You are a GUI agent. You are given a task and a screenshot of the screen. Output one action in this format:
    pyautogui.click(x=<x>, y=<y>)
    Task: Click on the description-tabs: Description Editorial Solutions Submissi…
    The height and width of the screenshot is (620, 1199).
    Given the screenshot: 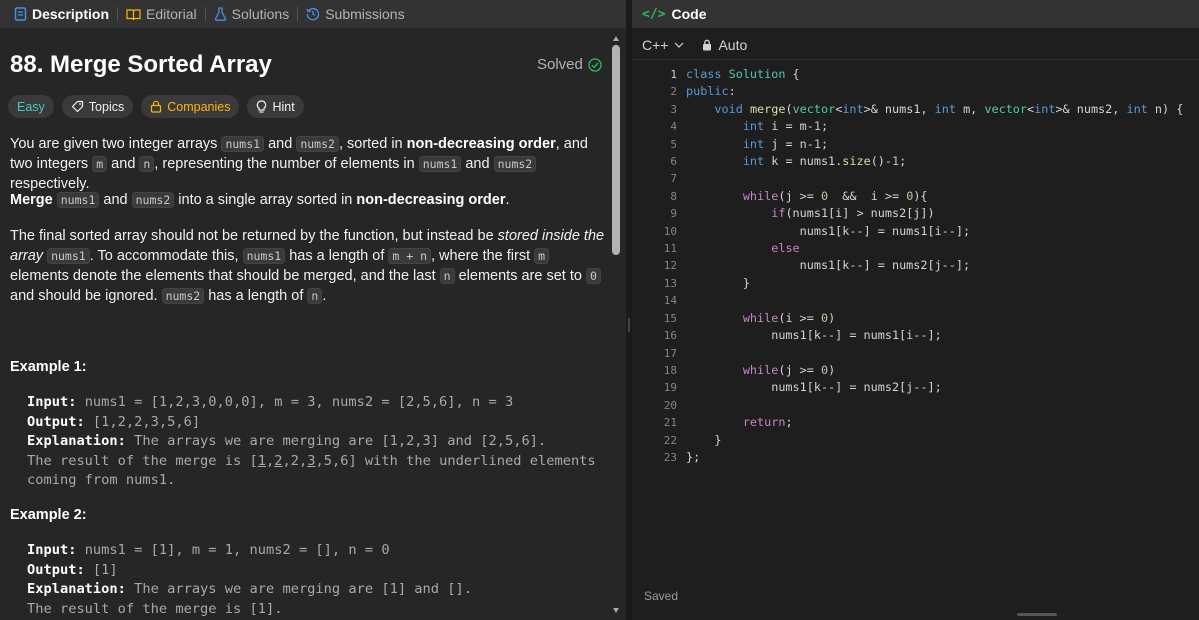 What is the action you would take?
    pyautogui.click(x=313, y=14)
    